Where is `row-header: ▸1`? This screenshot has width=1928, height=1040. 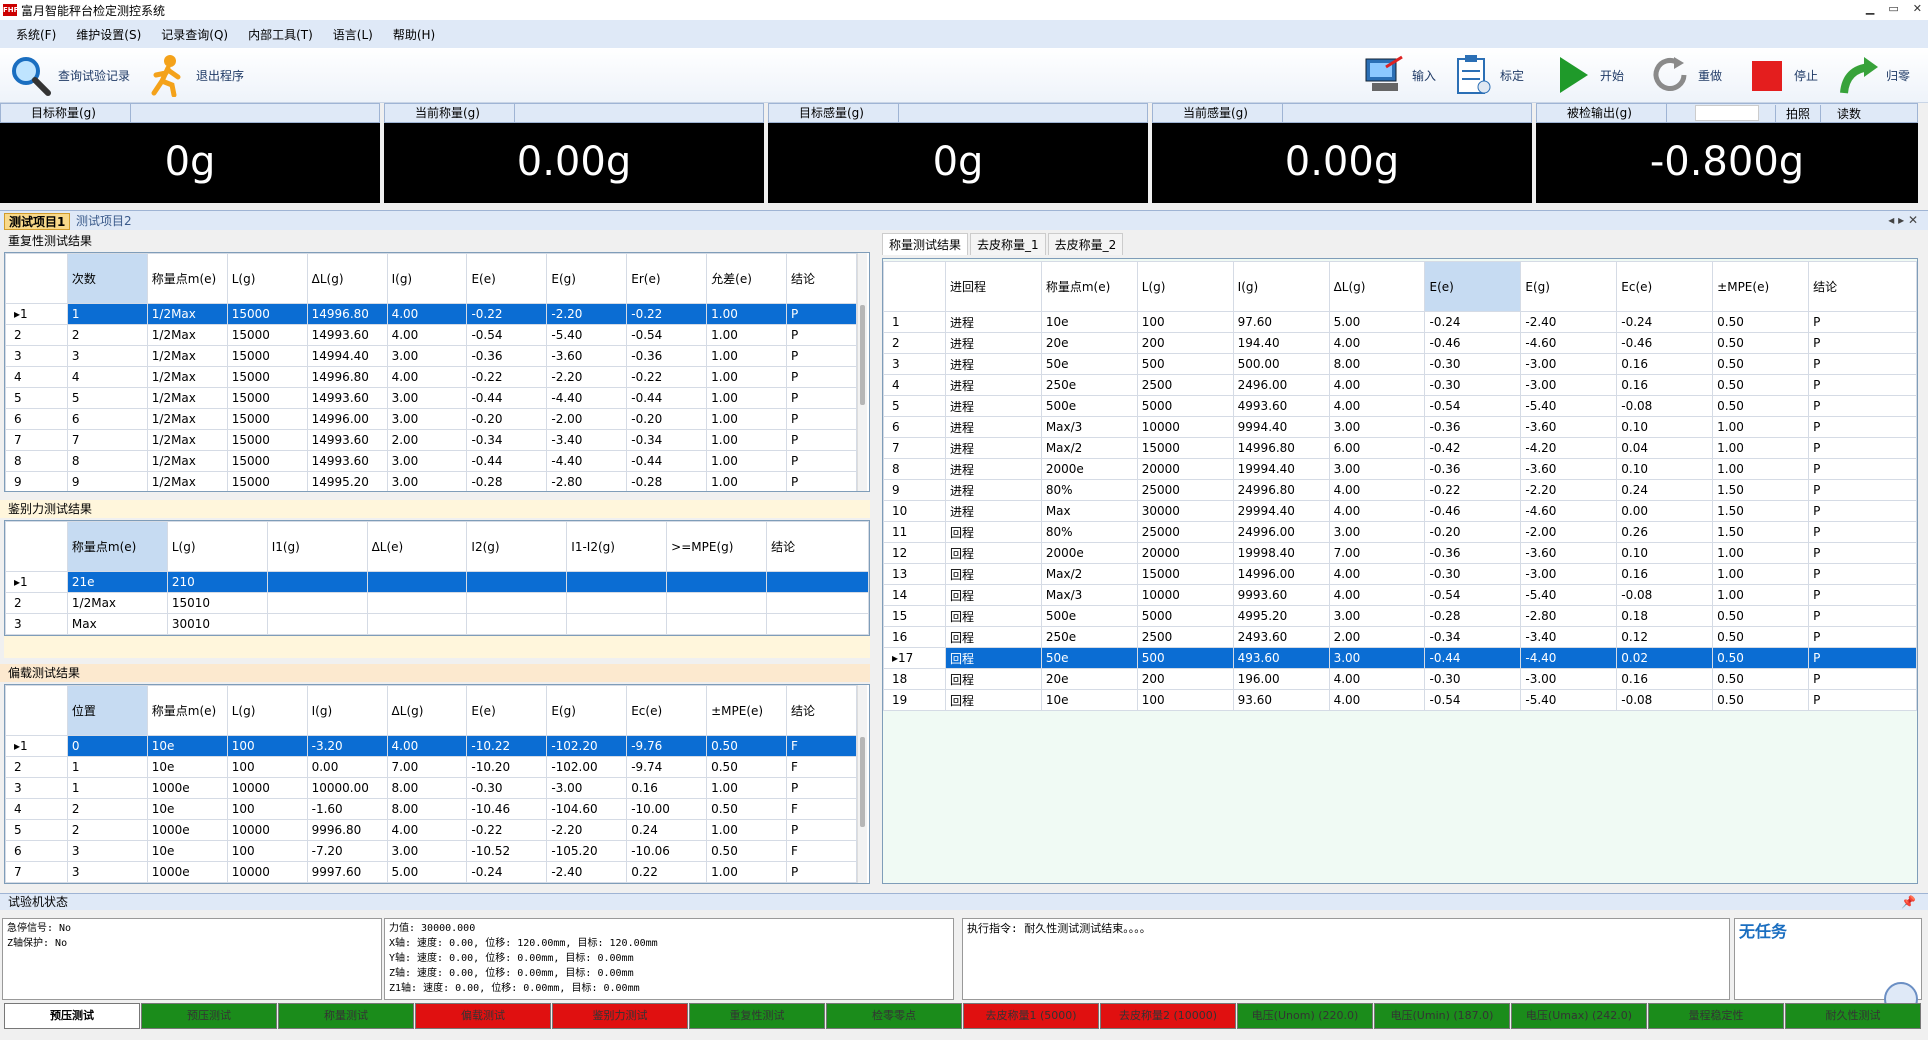
row-header: ▸1 is located at coordinates (36, 746).